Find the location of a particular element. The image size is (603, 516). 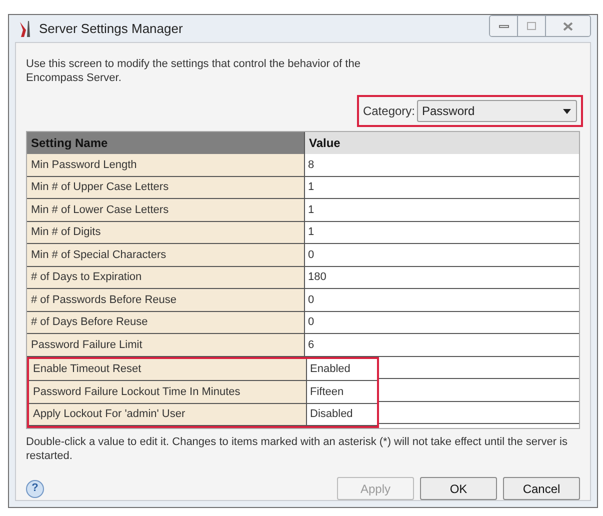

window-title: Server Settings Manager is located at coordinates (111, 29).